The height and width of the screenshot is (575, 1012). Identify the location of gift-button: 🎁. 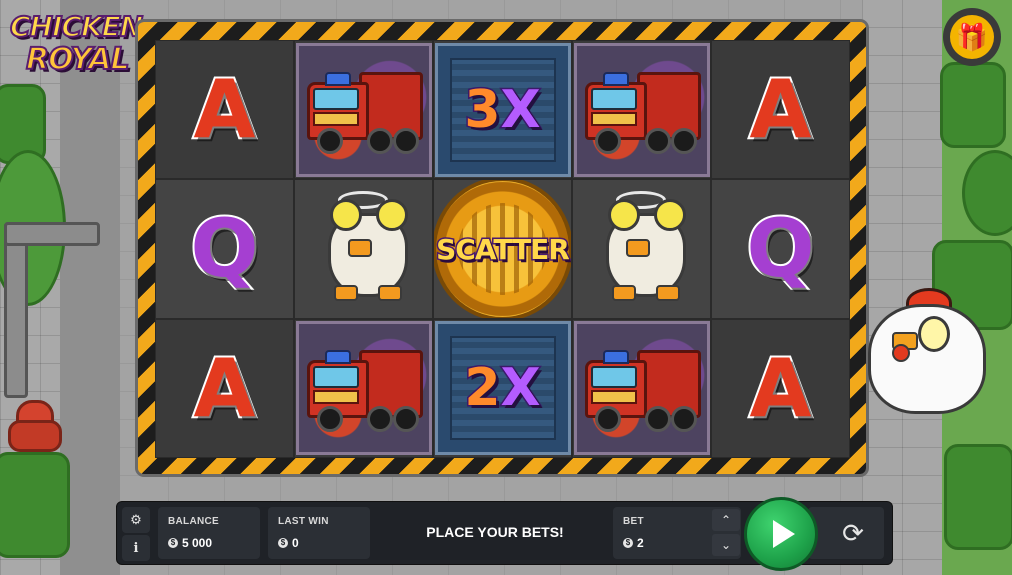
(972, 37).